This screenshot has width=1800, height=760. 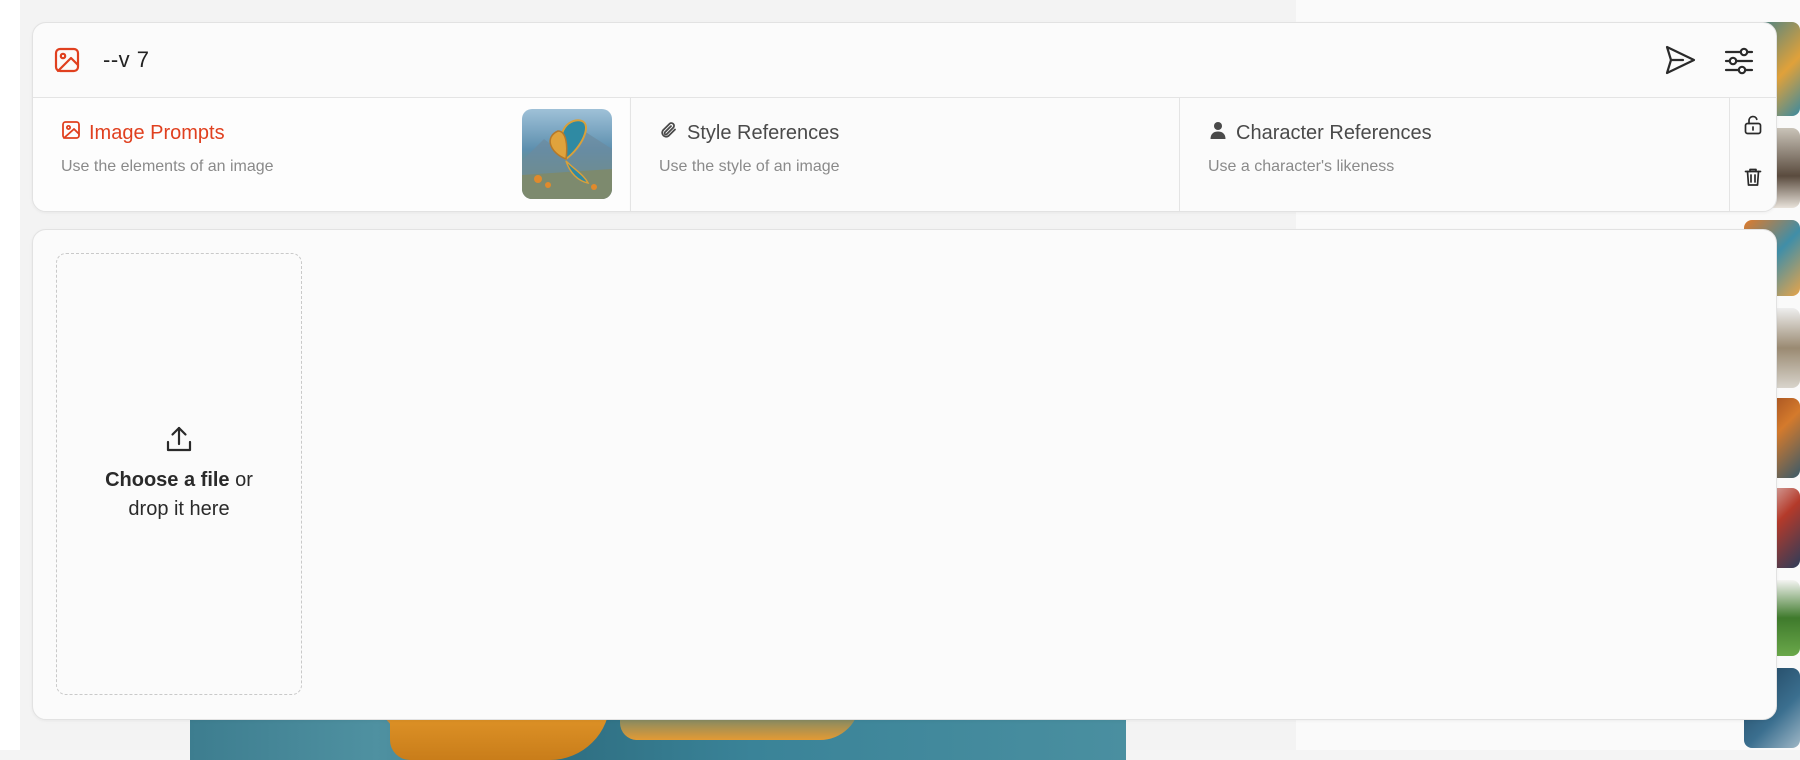 I want to click on paperclip-icon, so click(x=669, y=133).